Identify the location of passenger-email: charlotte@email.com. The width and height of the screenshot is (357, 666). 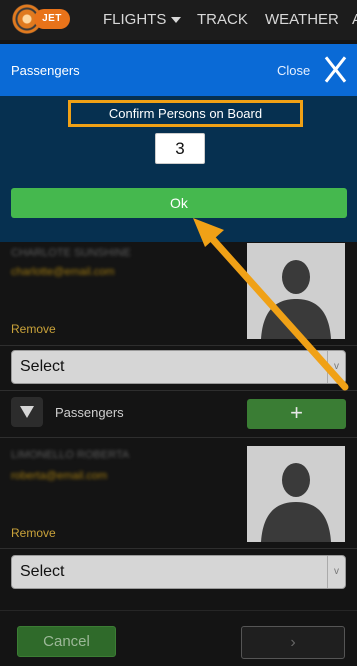
(63, 272).